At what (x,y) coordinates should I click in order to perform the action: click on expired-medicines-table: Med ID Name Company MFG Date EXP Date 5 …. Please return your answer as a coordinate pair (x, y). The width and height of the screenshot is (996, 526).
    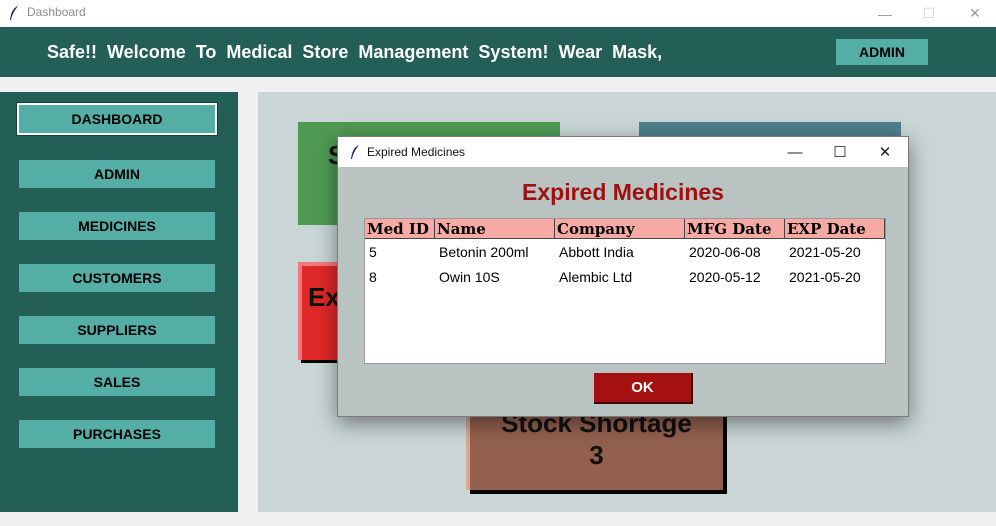
    Looking at the image, I should click on (625, 291).